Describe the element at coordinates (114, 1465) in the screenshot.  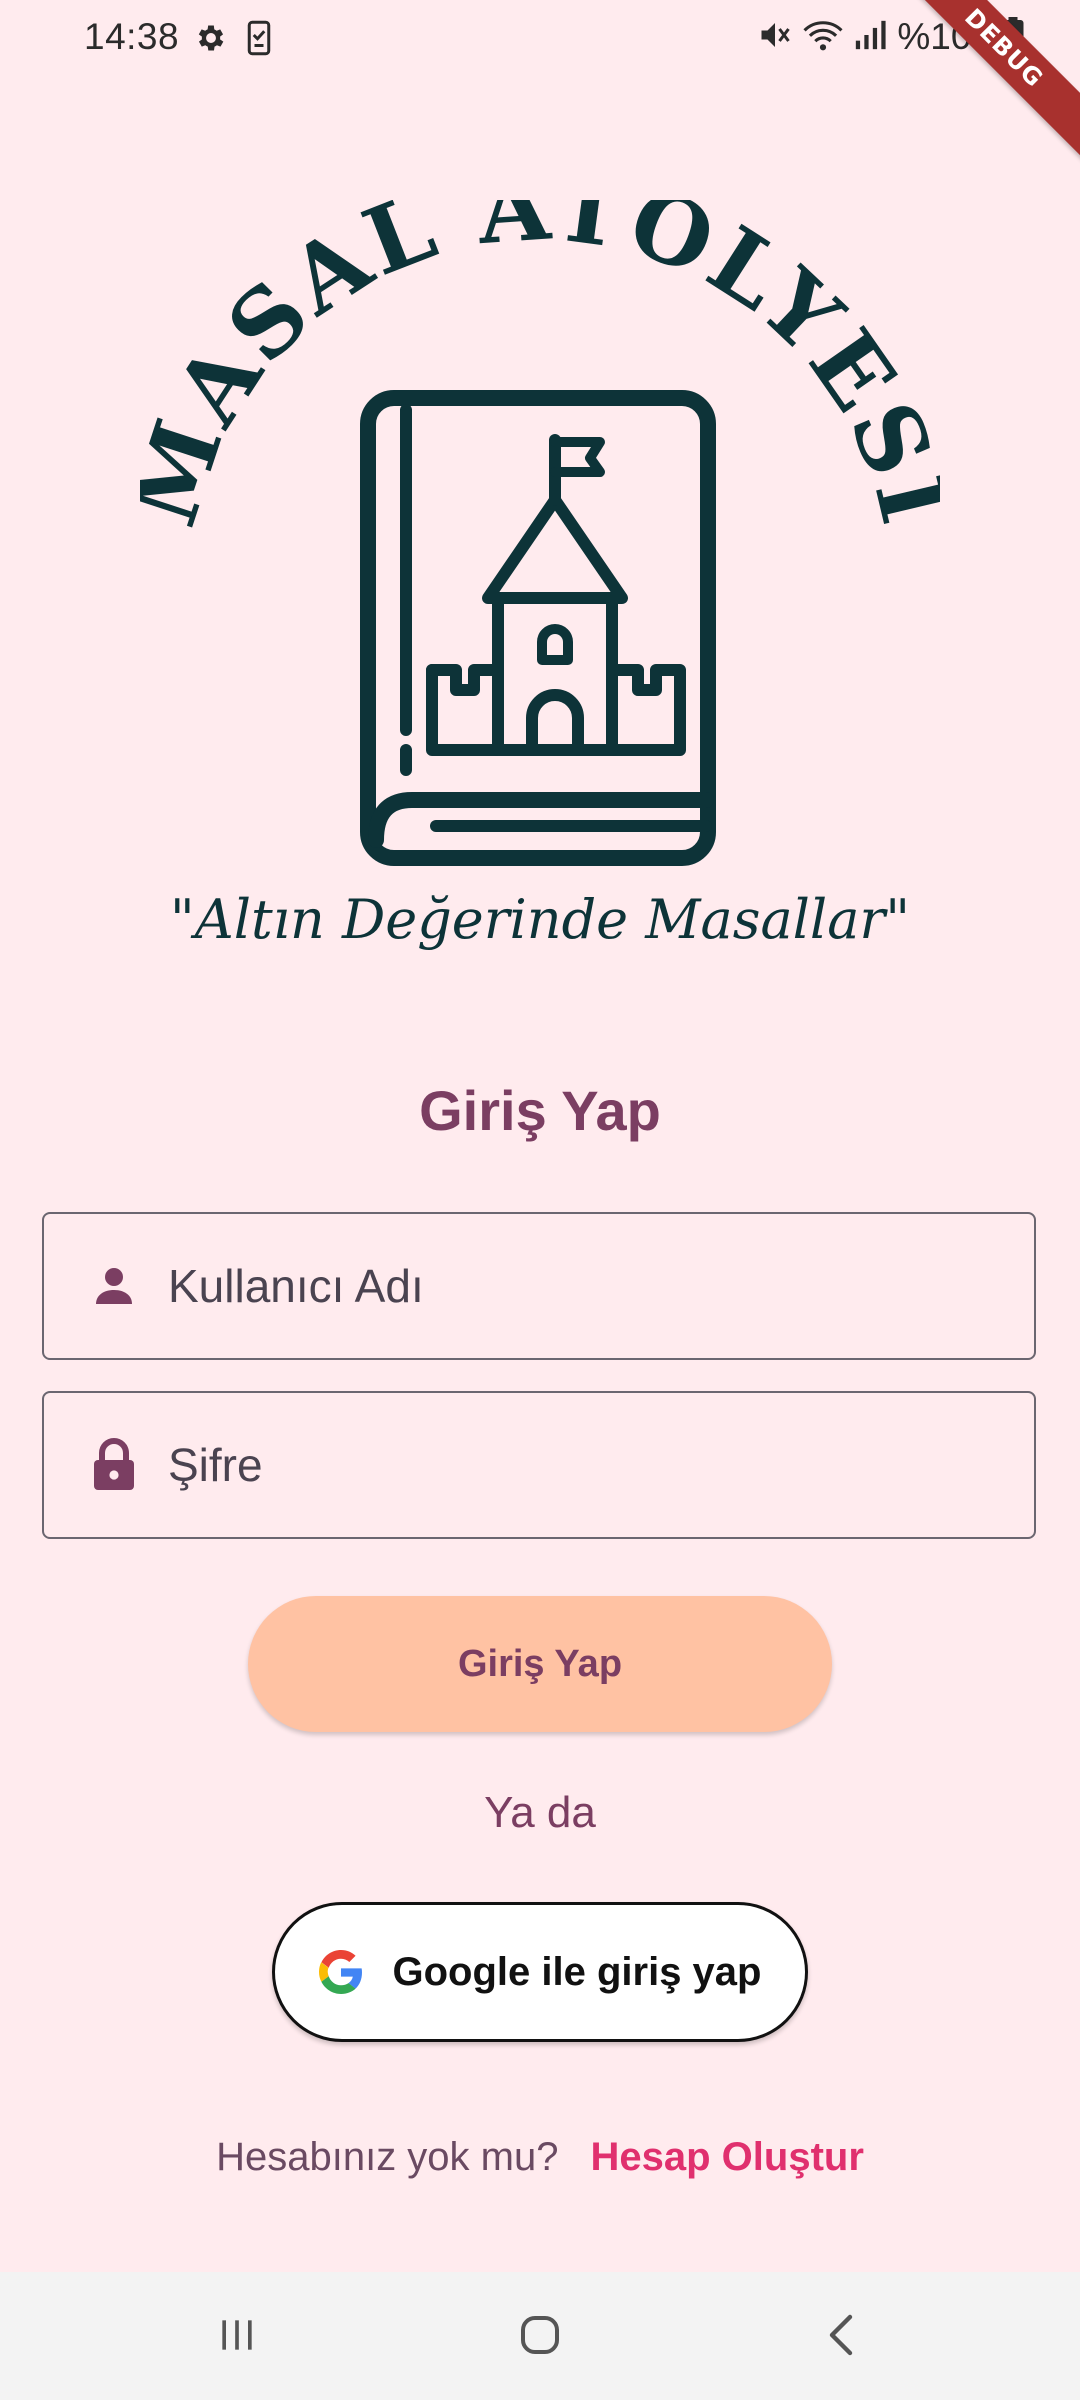
I see `lock-icon` at that location.